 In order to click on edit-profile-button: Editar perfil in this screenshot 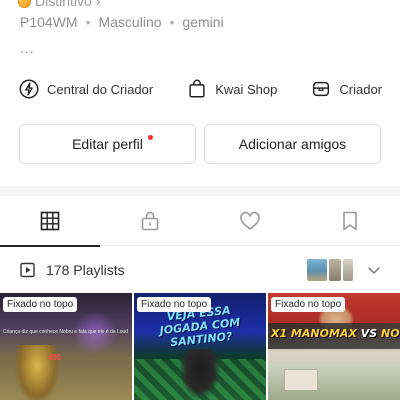, I will do `click(107, 144)`.